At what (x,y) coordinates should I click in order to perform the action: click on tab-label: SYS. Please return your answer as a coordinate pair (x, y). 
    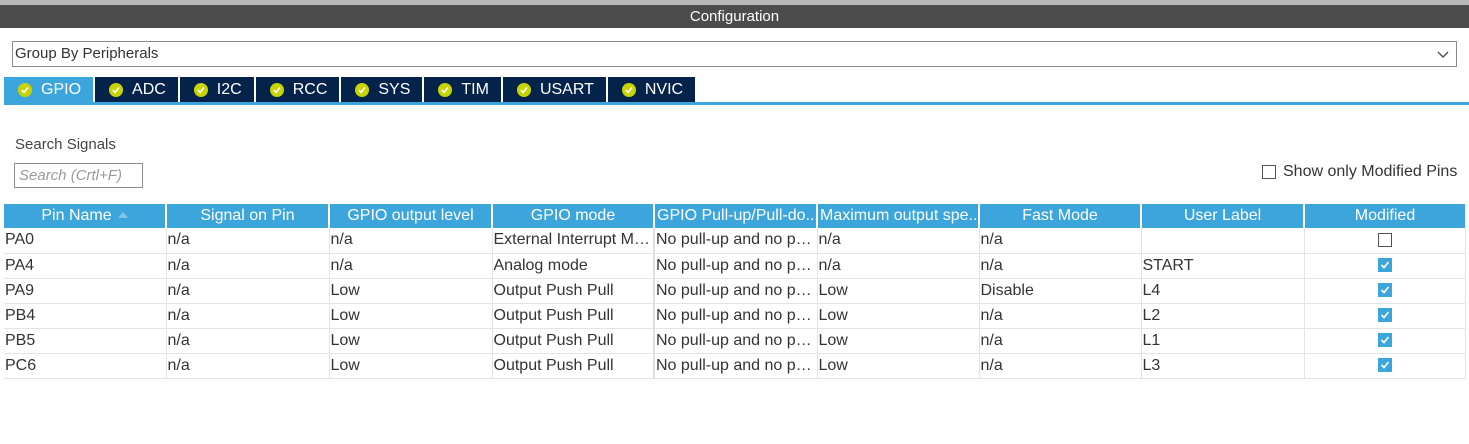
    Looking at the image, I should click on (394, 89).